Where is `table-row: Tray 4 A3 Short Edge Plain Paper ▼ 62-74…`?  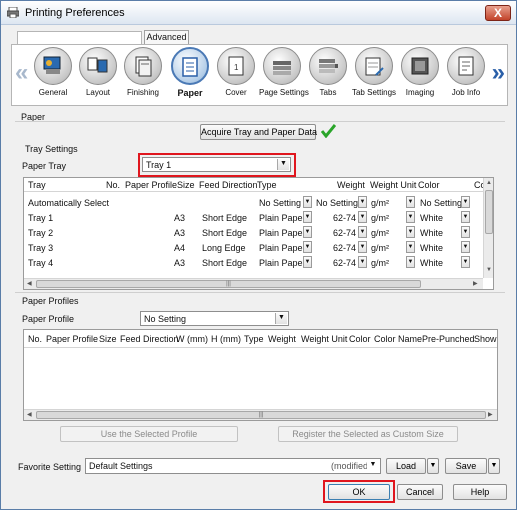 table-row: Tray 4 A3 Short Edge Plain Paper ▼ 62-74… is located at coordinates (253, 262).